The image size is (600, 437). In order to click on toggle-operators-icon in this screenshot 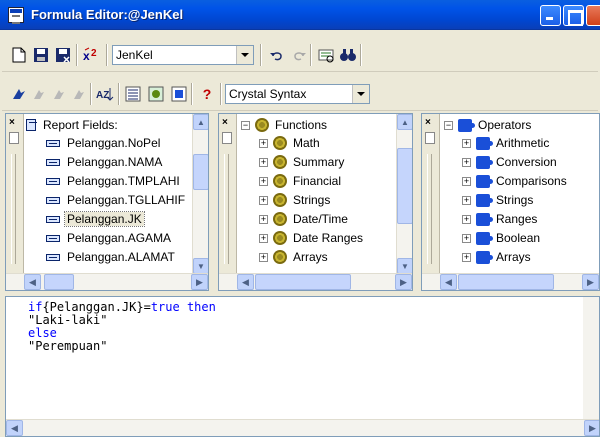, I will do `click(179, 94)`.